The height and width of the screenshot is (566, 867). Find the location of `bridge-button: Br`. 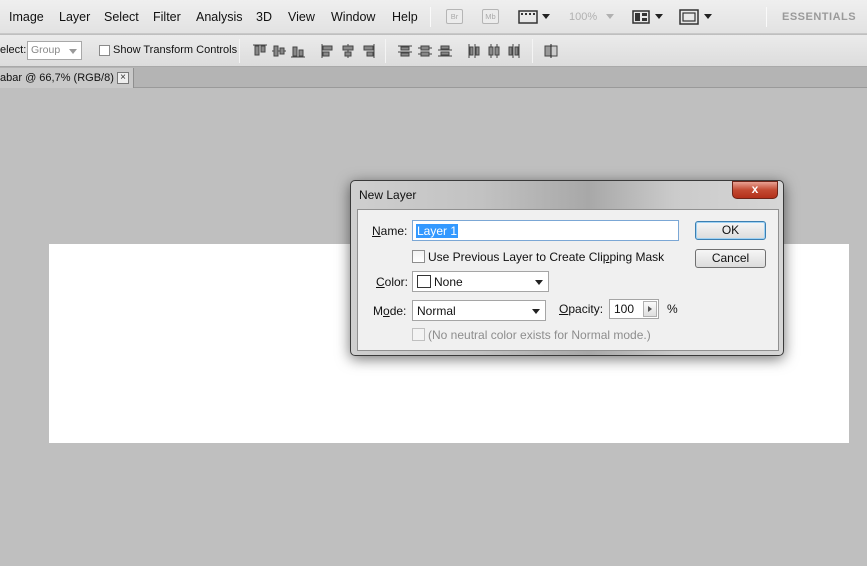

bridge-button: Br is located at coordinates (454, 16).